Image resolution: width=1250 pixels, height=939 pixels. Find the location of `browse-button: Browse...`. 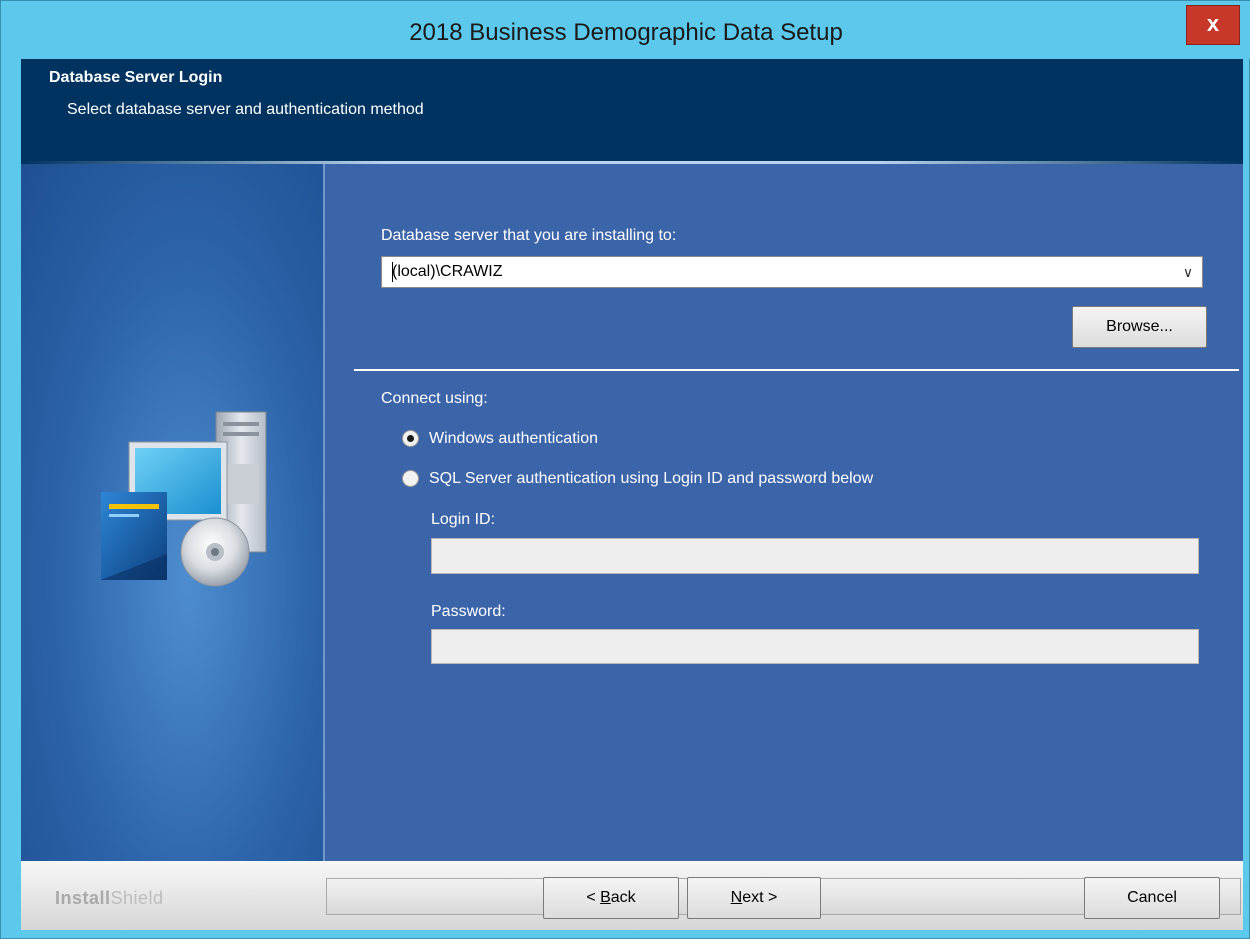

browse-button: Browse... is located at coordinates (1139, 327).